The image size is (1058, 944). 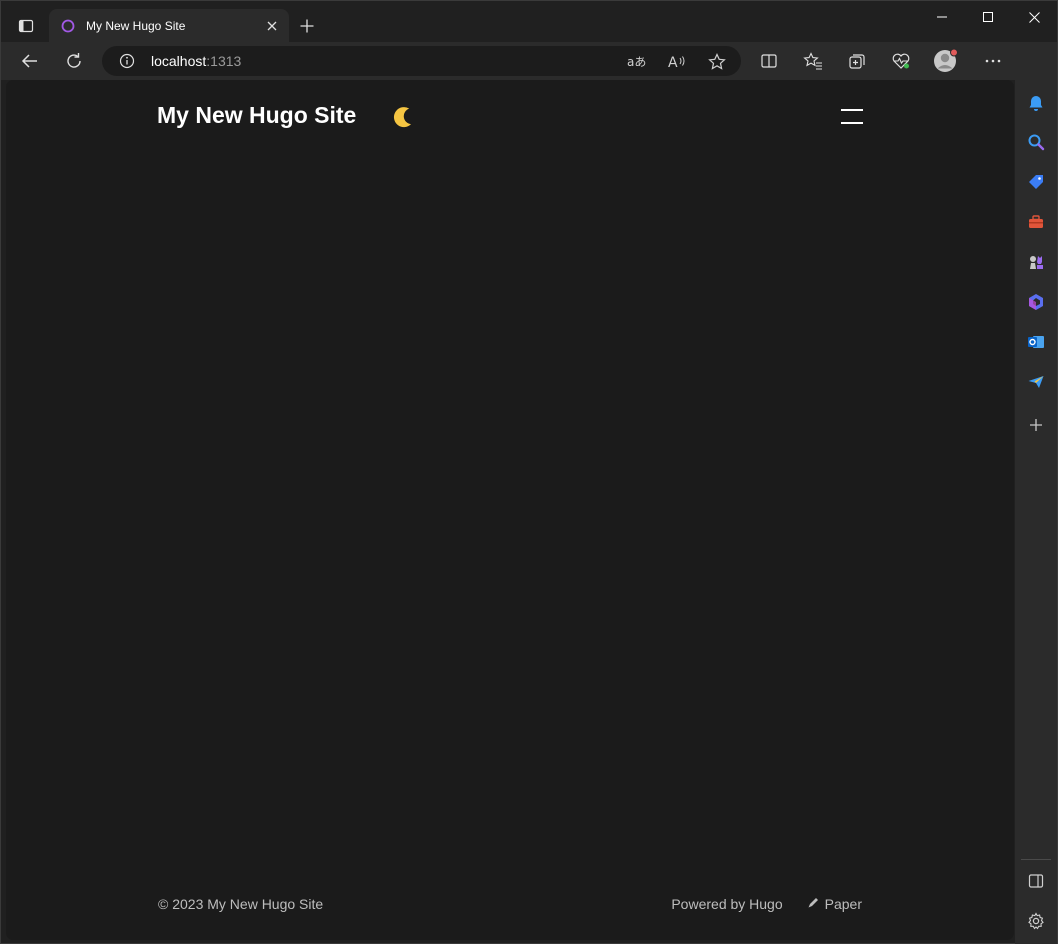 What do you see at coordinates (1036, 921) in the screenshot?
I see `gear-icon` at bounding box center [1036, 921].